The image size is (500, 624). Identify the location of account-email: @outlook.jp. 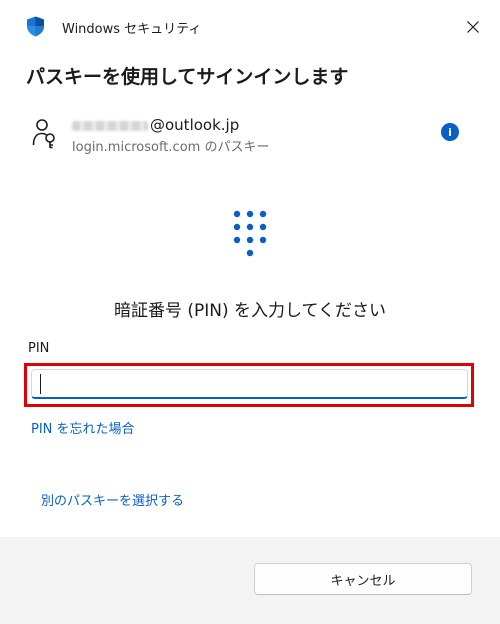
(155, 125).